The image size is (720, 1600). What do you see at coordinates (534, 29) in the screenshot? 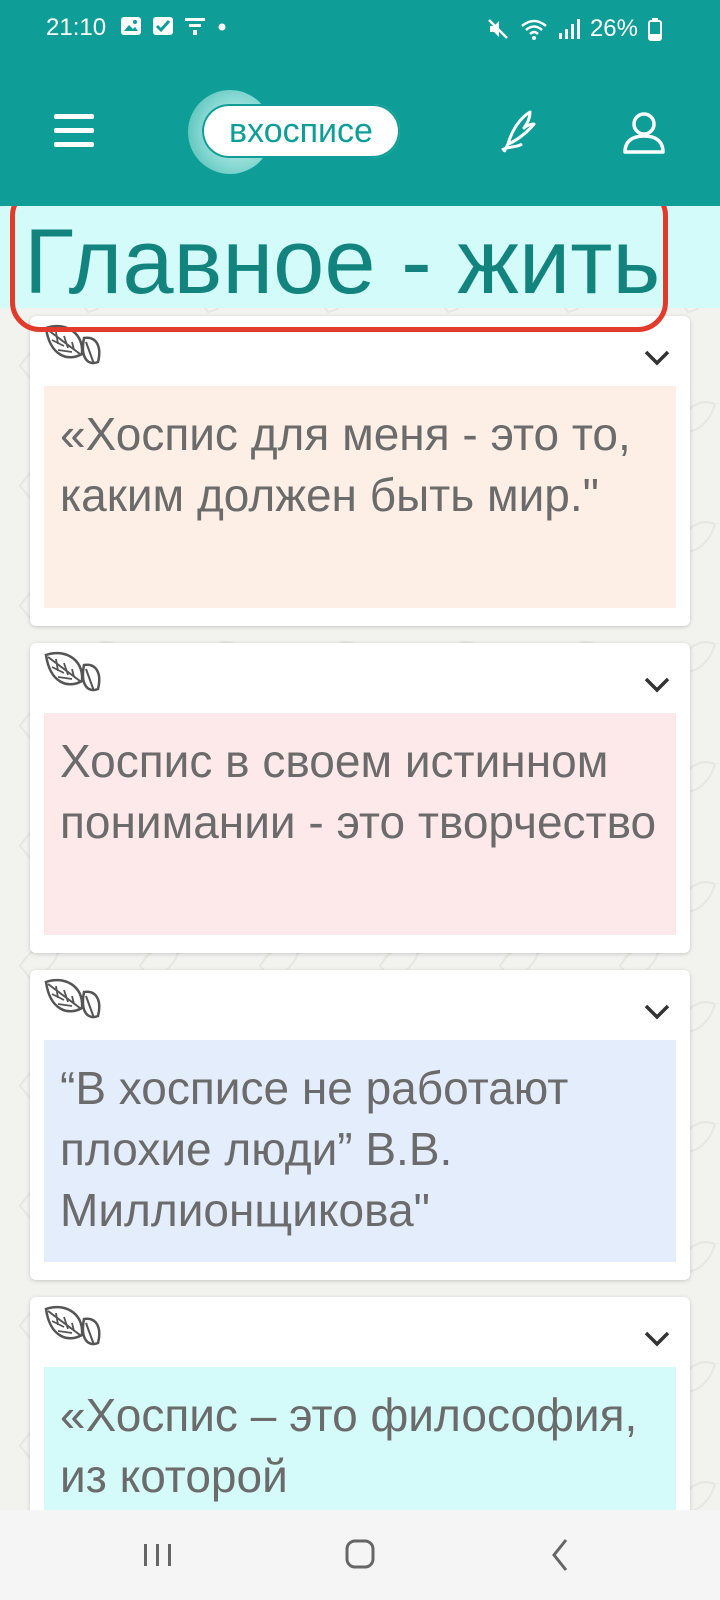
I see `wifi-icon` at bounding box center [534, 29].